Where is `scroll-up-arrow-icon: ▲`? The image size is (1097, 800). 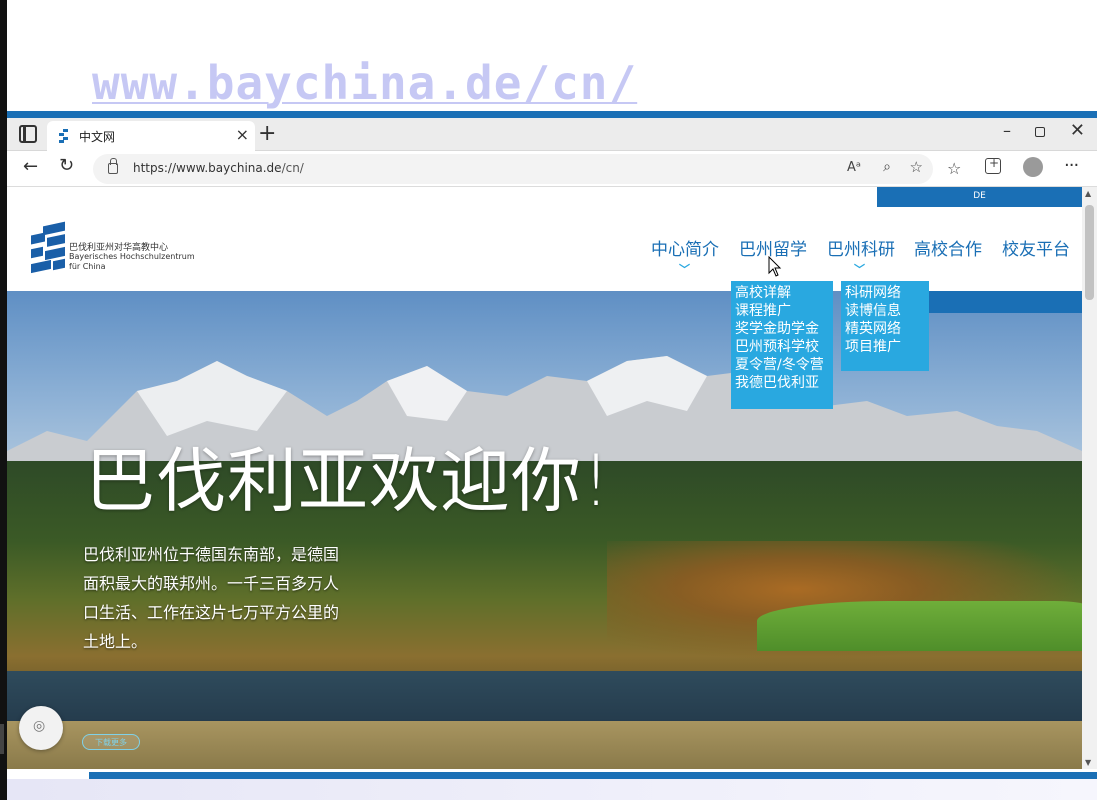 scroll-up-arrow-icon: ▲ is located at coordinates (1088, 193).